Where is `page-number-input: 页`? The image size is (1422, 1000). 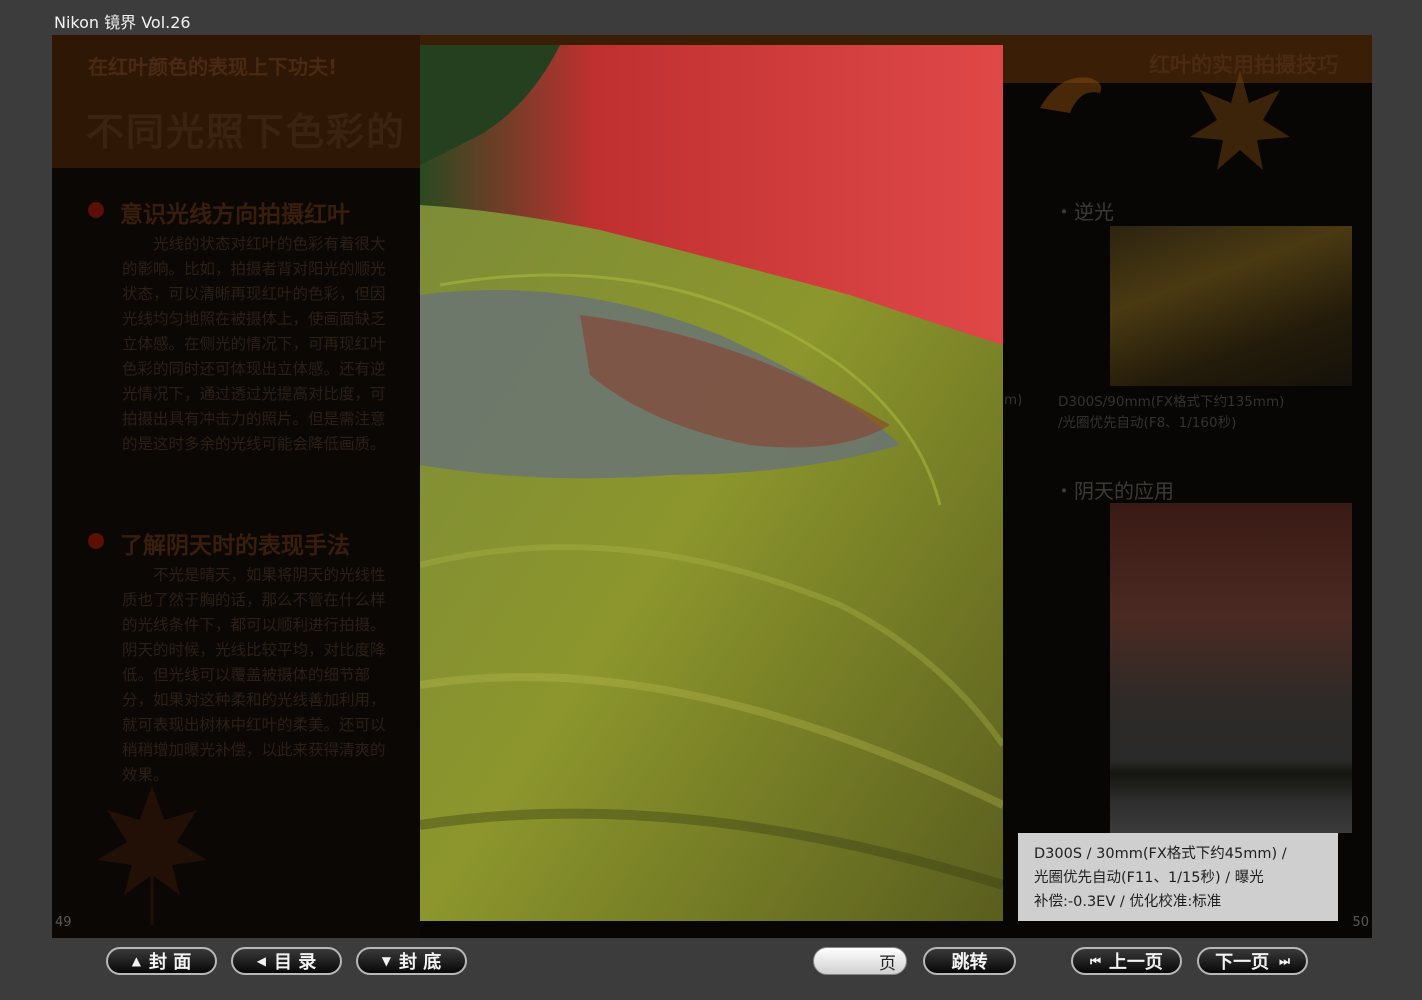
page-number-input: 页 is located at coordinates (860, 961).